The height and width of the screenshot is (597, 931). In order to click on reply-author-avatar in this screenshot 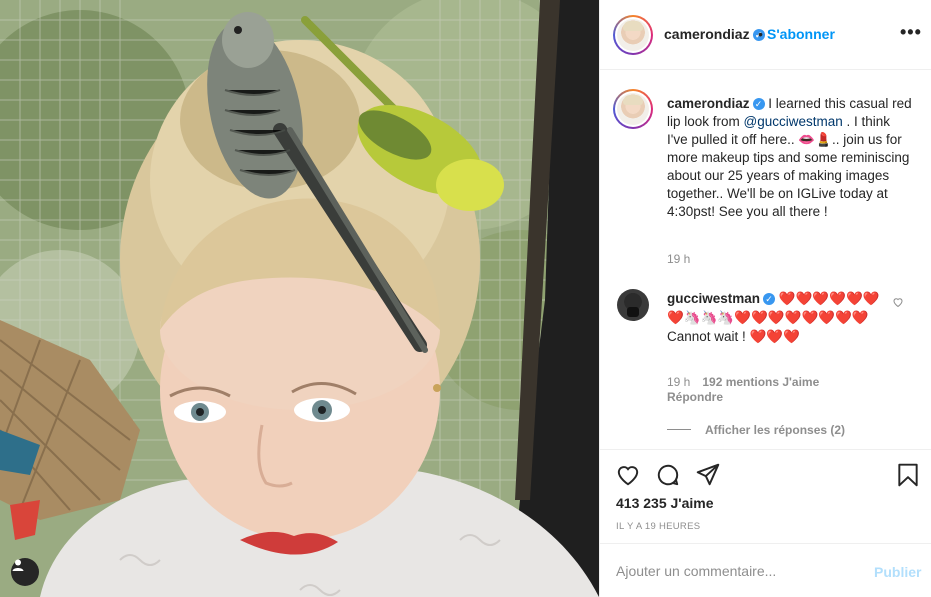, I will do `click(633, 305)`.